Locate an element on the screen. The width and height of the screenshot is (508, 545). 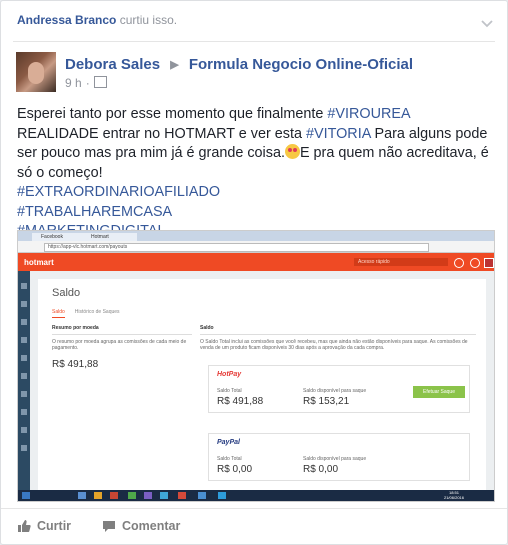
withdraw-button: Efetuar Saque is located at coordinates (439, 392).